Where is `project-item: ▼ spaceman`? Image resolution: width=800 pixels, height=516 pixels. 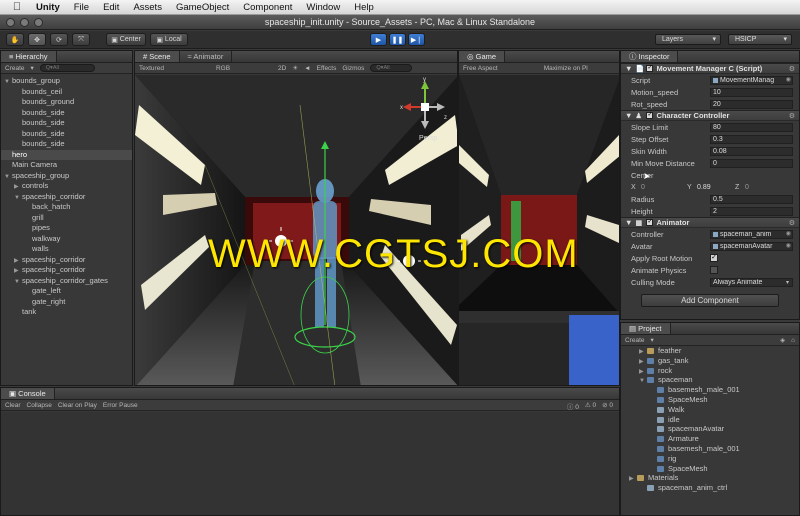
project-item: ▼ spaceman is located at coordinates (710, 380).